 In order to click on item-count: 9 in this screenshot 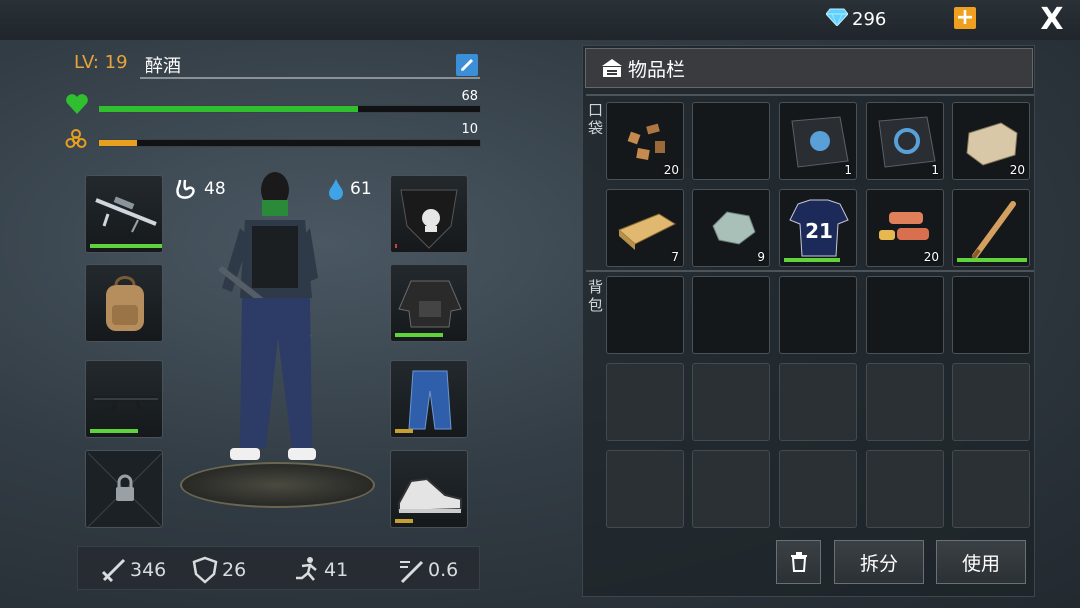, I will do `click(761, 257)`.